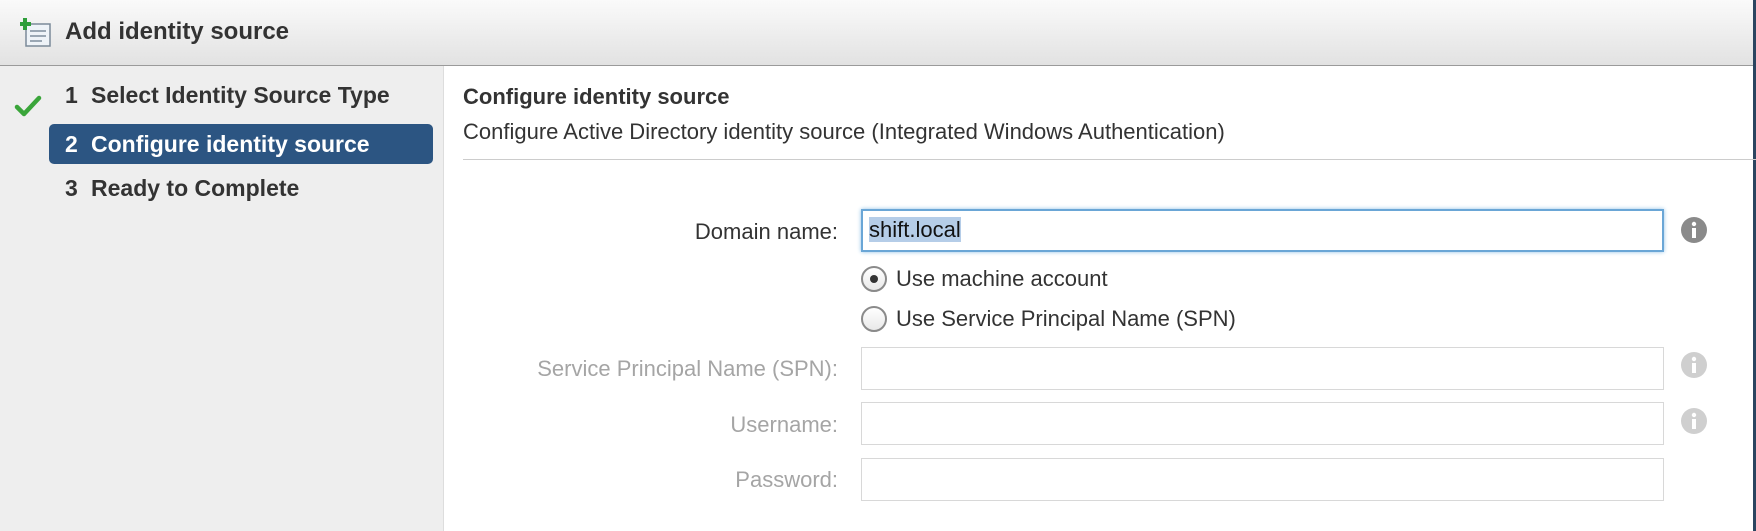 This screenshot has height=531, width=1756. Describe the element at coordinates (1262, 479) in the screenshot. I see `password-input` at that location.